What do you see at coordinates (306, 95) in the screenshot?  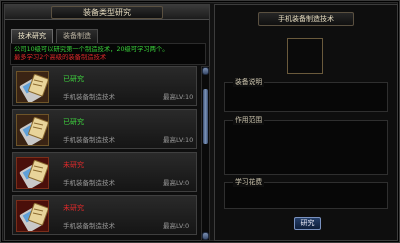 I see `section-description: 装备说明` at bounding box center [306, 95].